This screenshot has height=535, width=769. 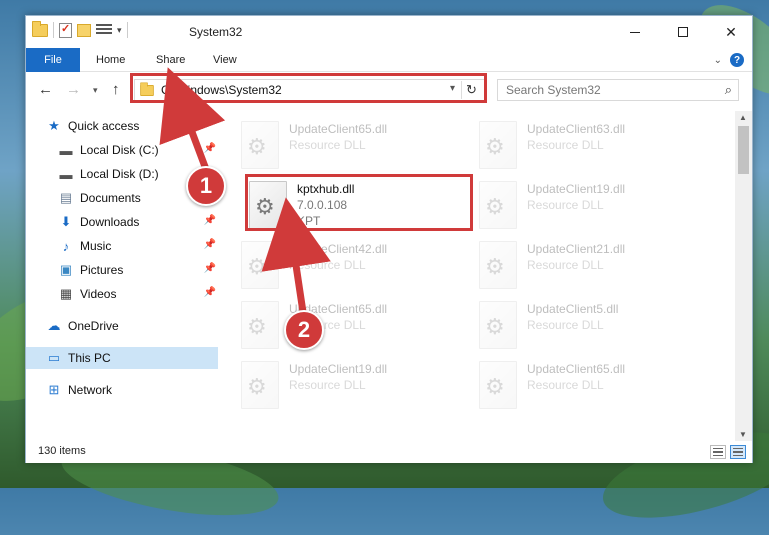 I want to click on chevron-down-icon: ▾, so click(x=119, y=30).